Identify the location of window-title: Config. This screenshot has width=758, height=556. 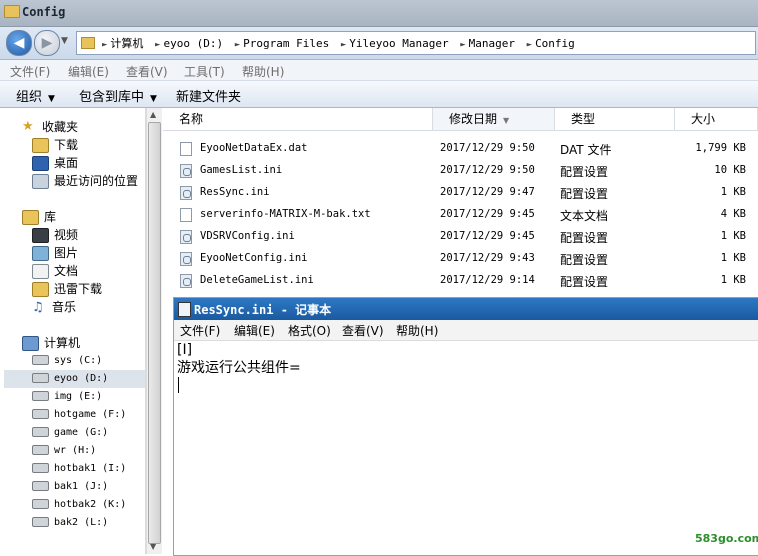
(44, 12).